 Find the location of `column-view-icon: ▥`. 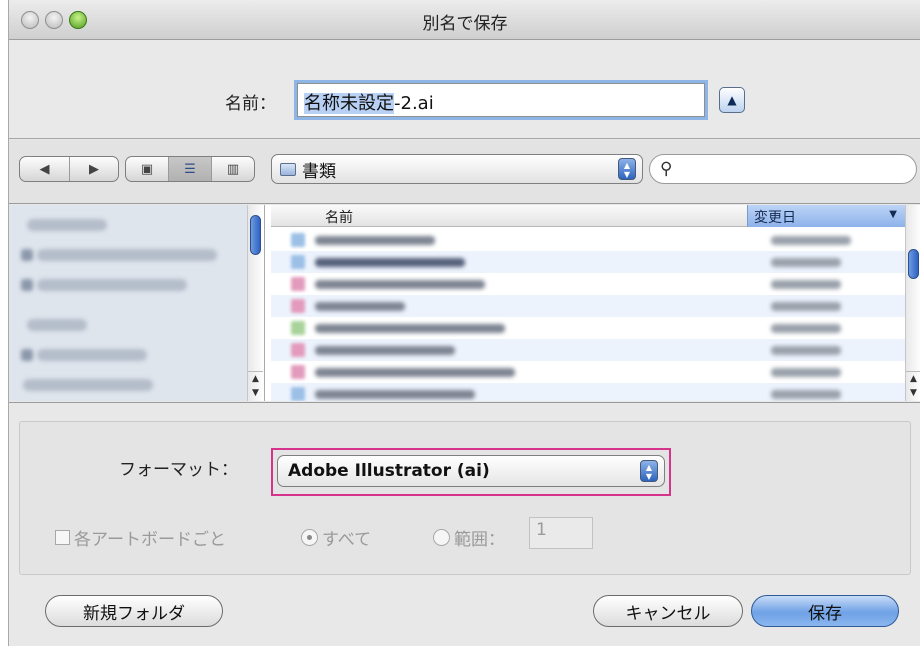

column-view-icon: ▥ is located at coordinates (233, 169).